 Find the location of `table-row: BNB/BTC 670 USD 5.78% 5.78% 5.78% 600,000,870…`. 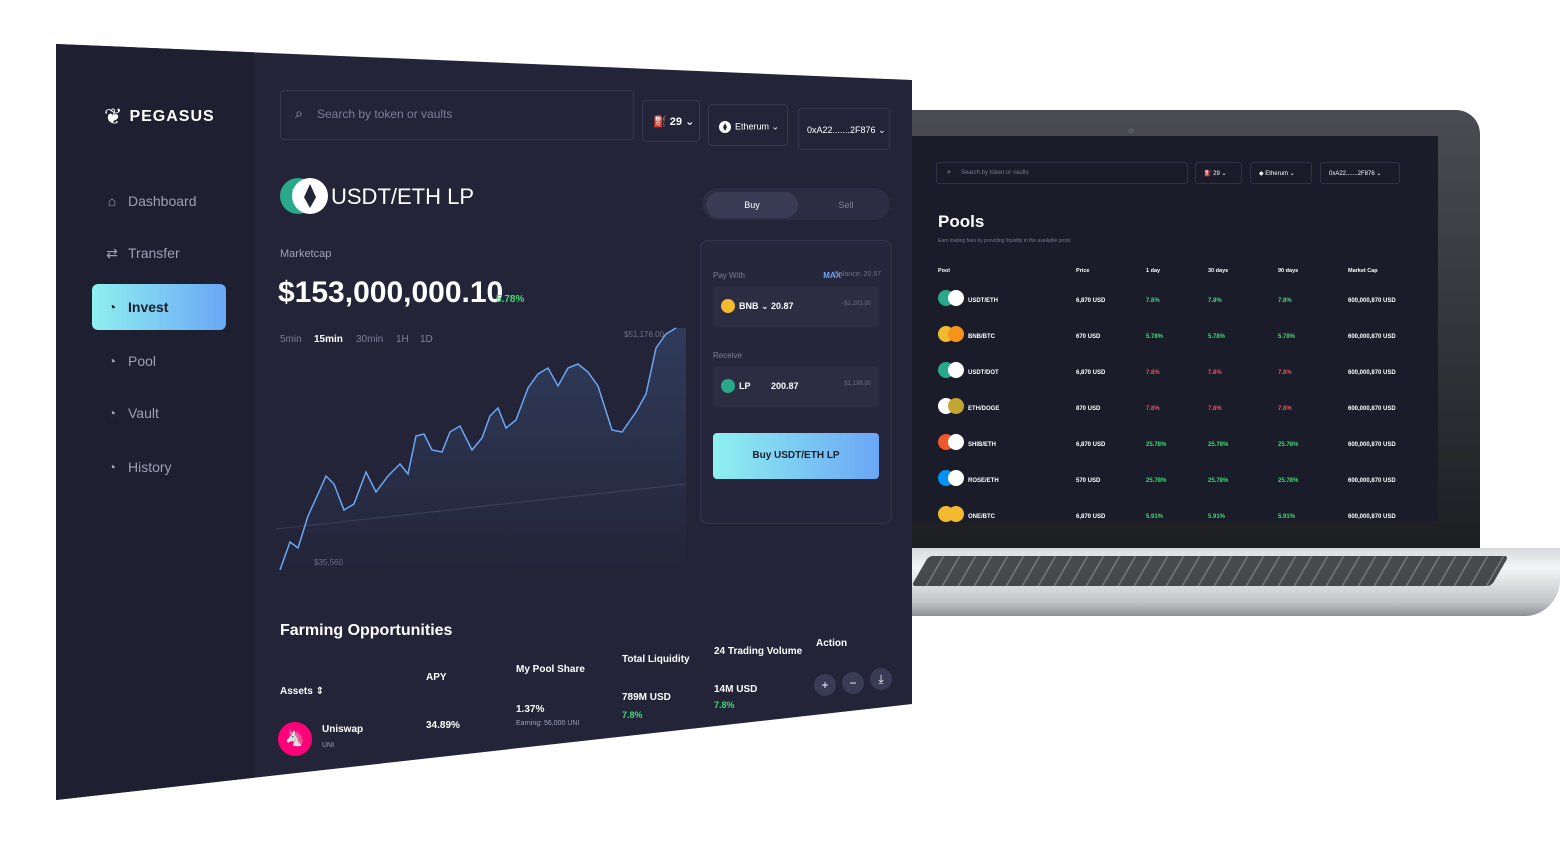

table-row: BNB/BTC 670 USD 5.78% 5.78% 5.78% 600,000,870… is located at coordinates (1178, 340).